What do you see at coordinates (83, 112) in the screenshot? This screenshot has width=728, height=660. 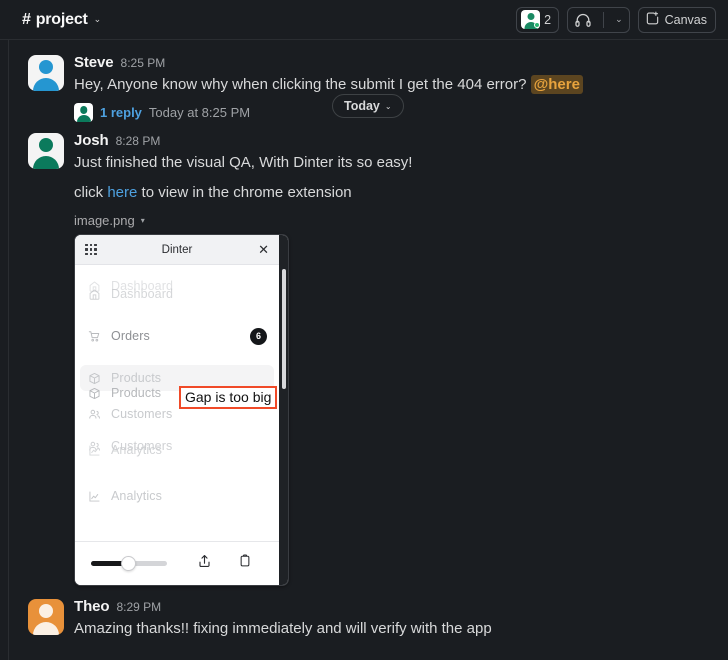 I see `thread-participant-avatar` at bounding box center [83, 112].